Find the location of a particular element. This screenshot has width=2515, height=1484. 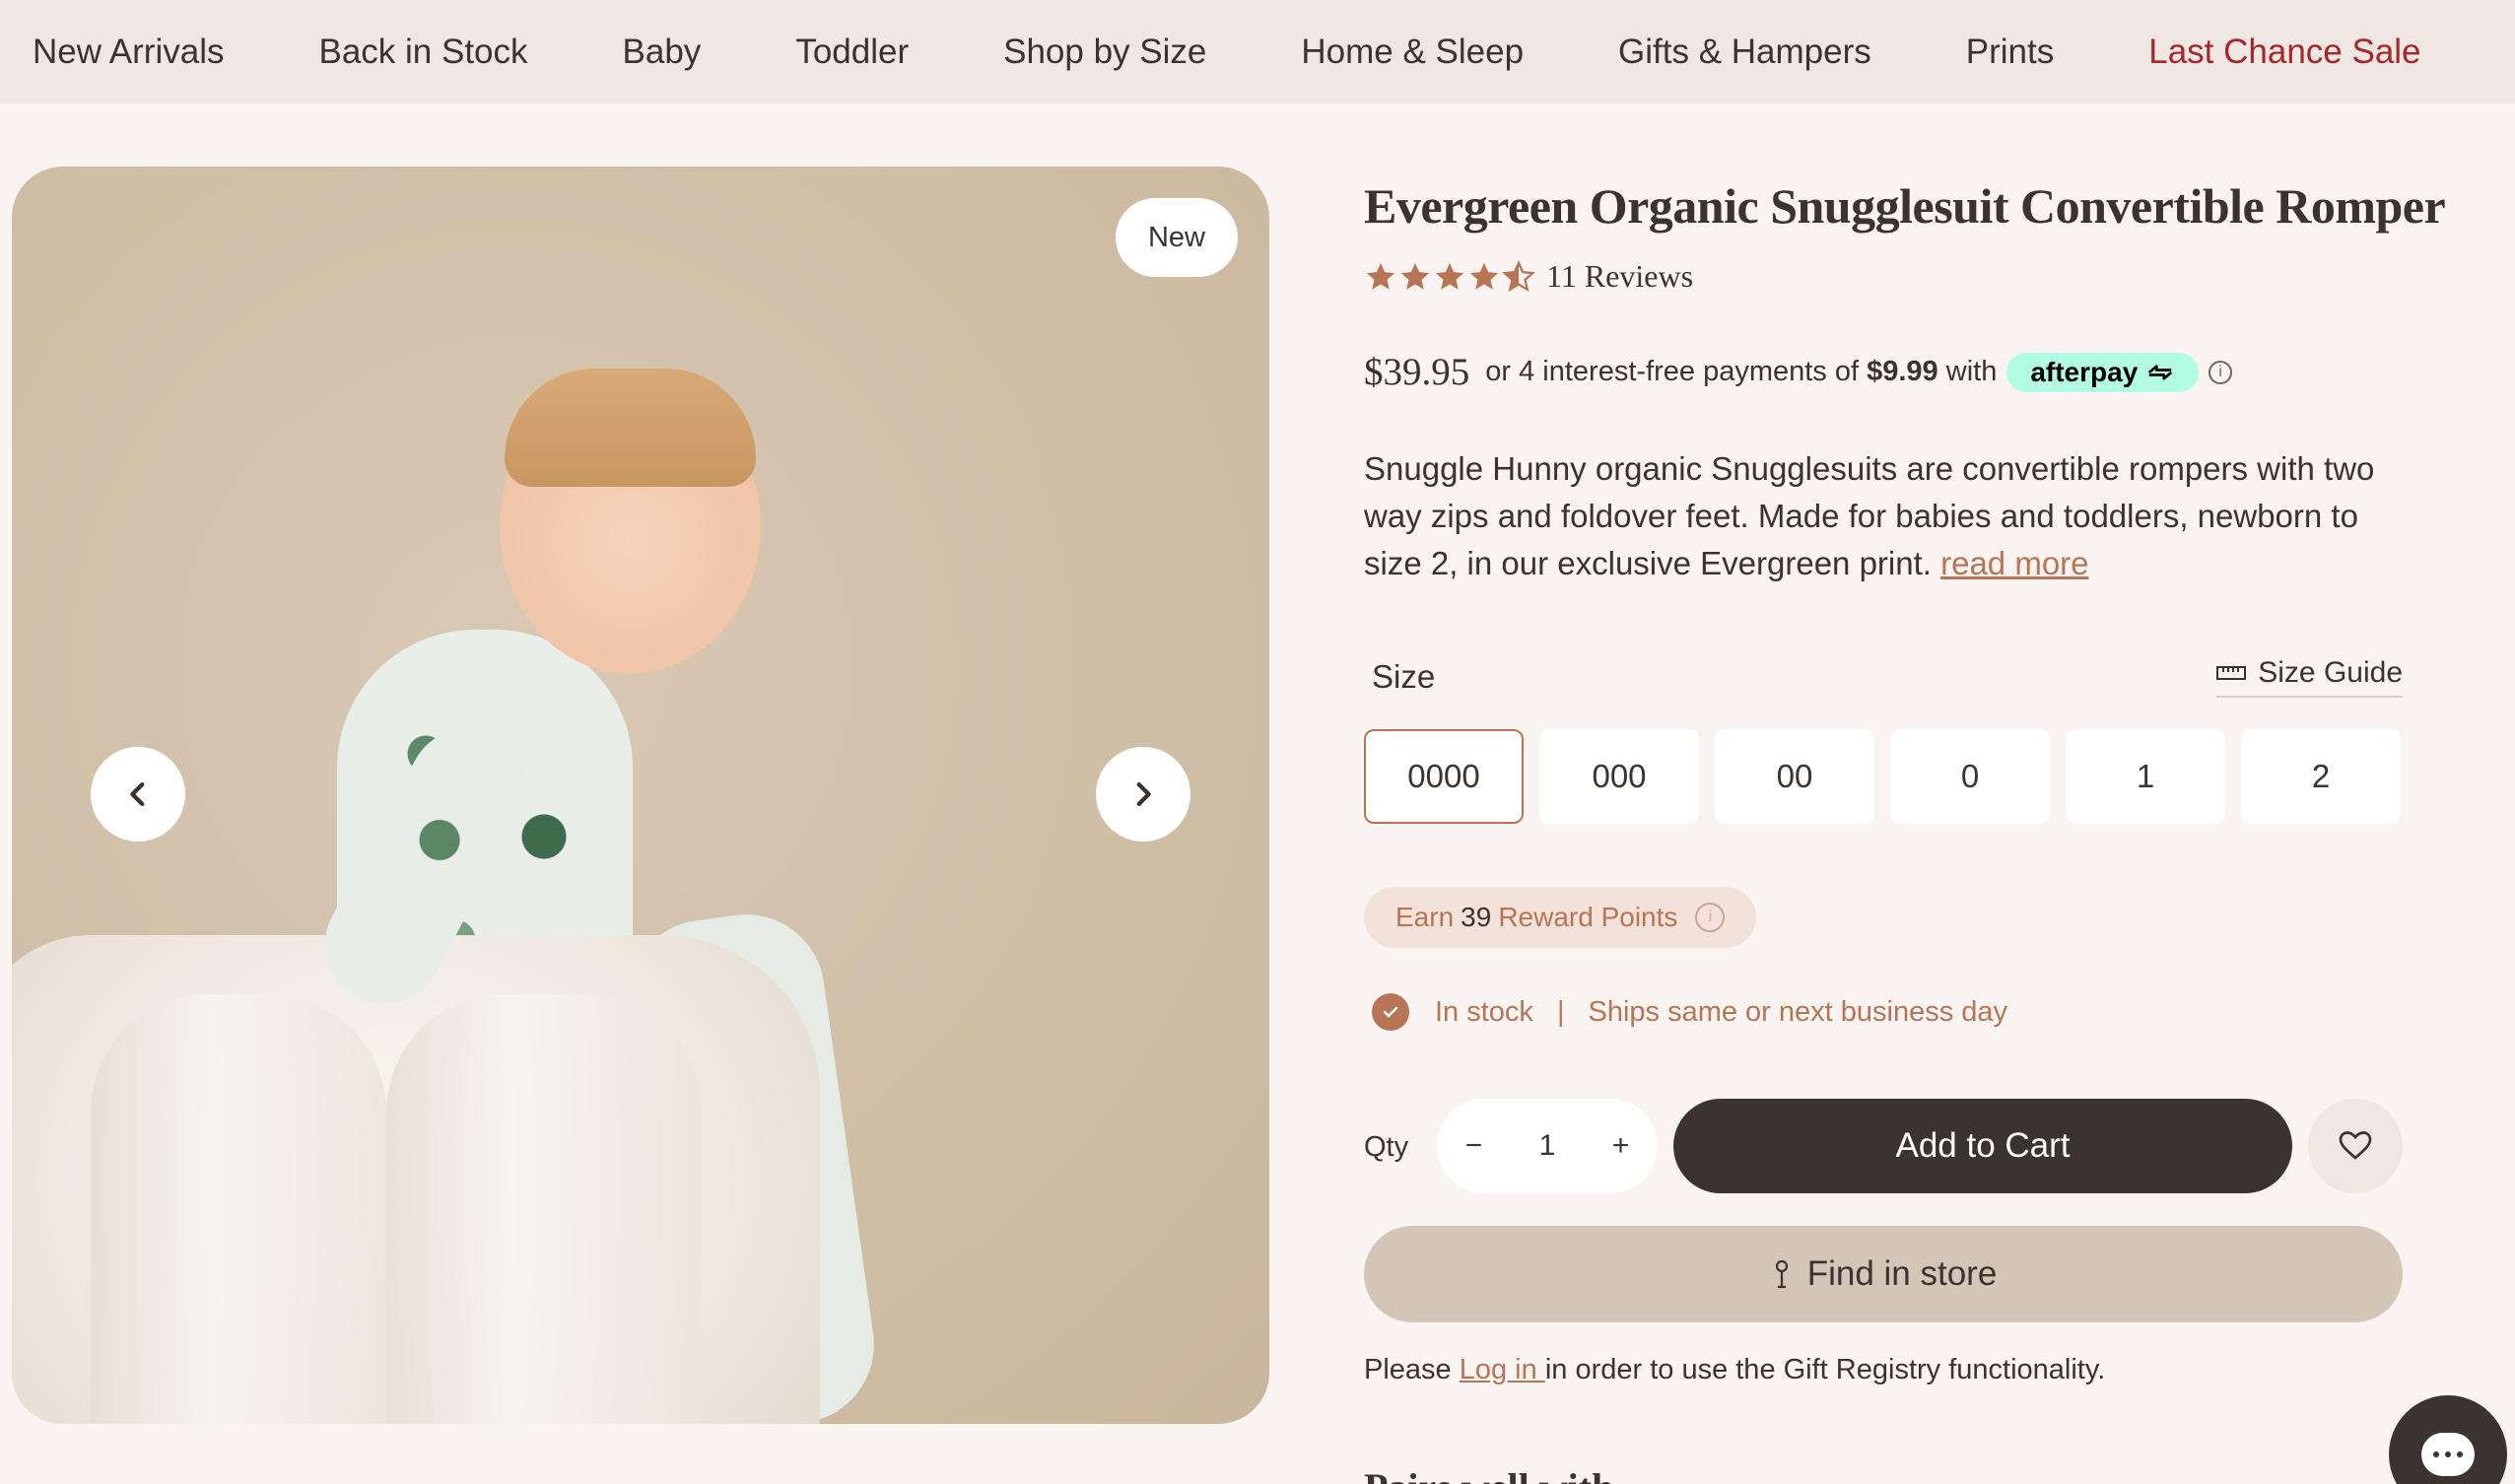

size-option-00: 00 is located at coordinates (1794, 776).